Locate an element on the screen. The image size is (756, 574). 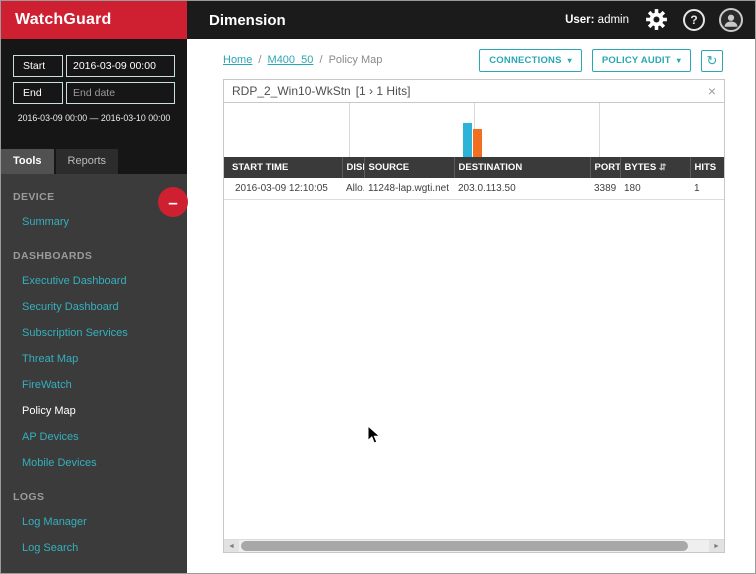
blue-bar is located at coordinates (467, 140).